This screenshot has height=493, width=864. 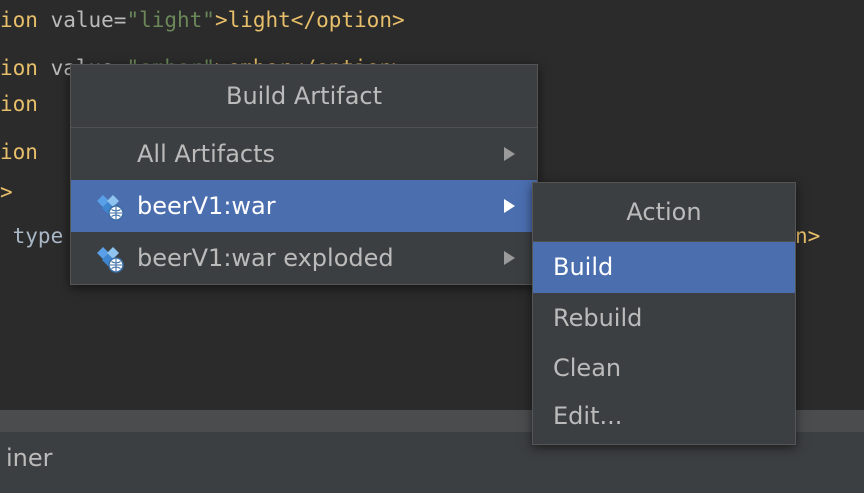 What do you see at coordinates (29, 458) in the screenshot?
I see `status-text: iner` at bounding box center [29, 458].